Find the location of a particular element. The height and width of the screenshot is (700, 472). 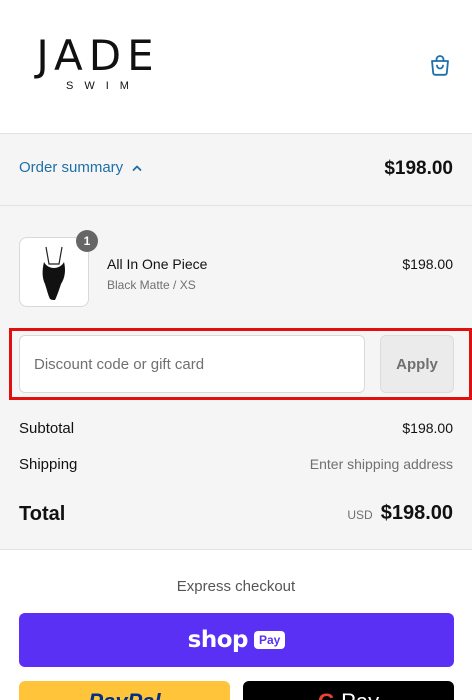

total-amount: $198.00 is located at coordinates (416, 513).